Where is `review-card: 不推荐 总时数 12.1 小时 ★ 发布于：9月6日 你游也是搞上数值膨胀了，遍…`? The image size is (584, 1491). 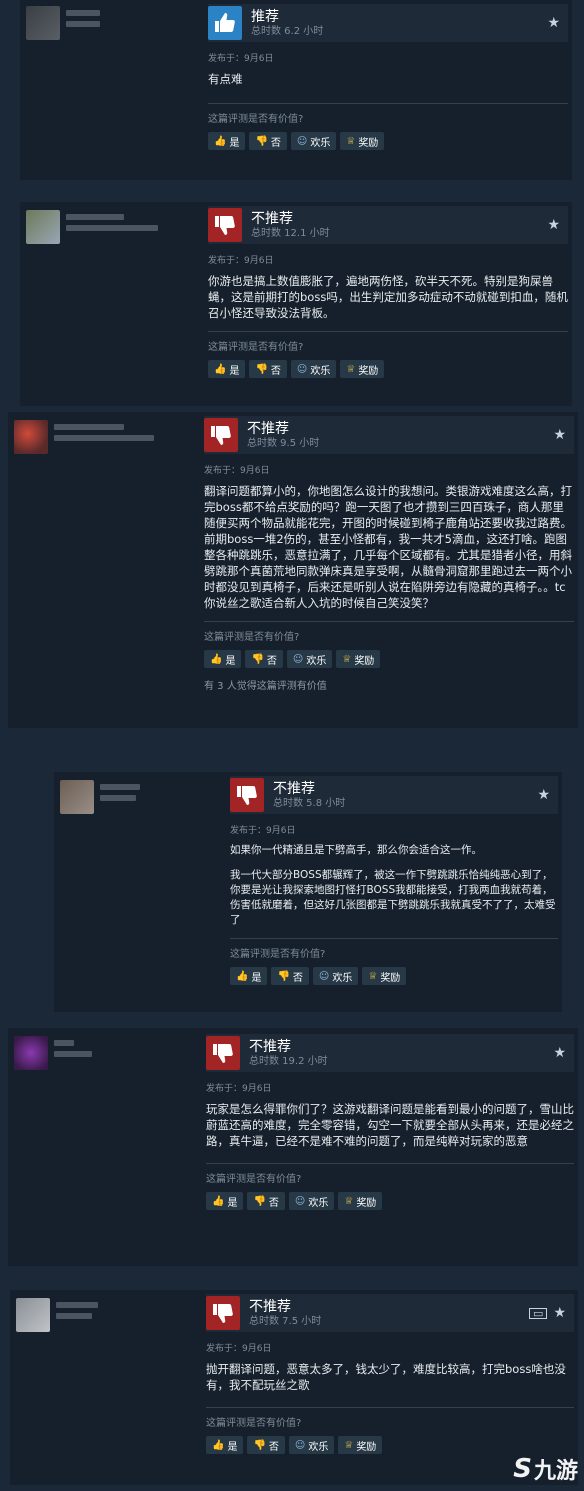 review-card: 不推荐 总时数 12.1 小时 ★ 发布于：9月6日 你游也是搞上数值膨胀了，遍… is located at coordinates (296, 304).